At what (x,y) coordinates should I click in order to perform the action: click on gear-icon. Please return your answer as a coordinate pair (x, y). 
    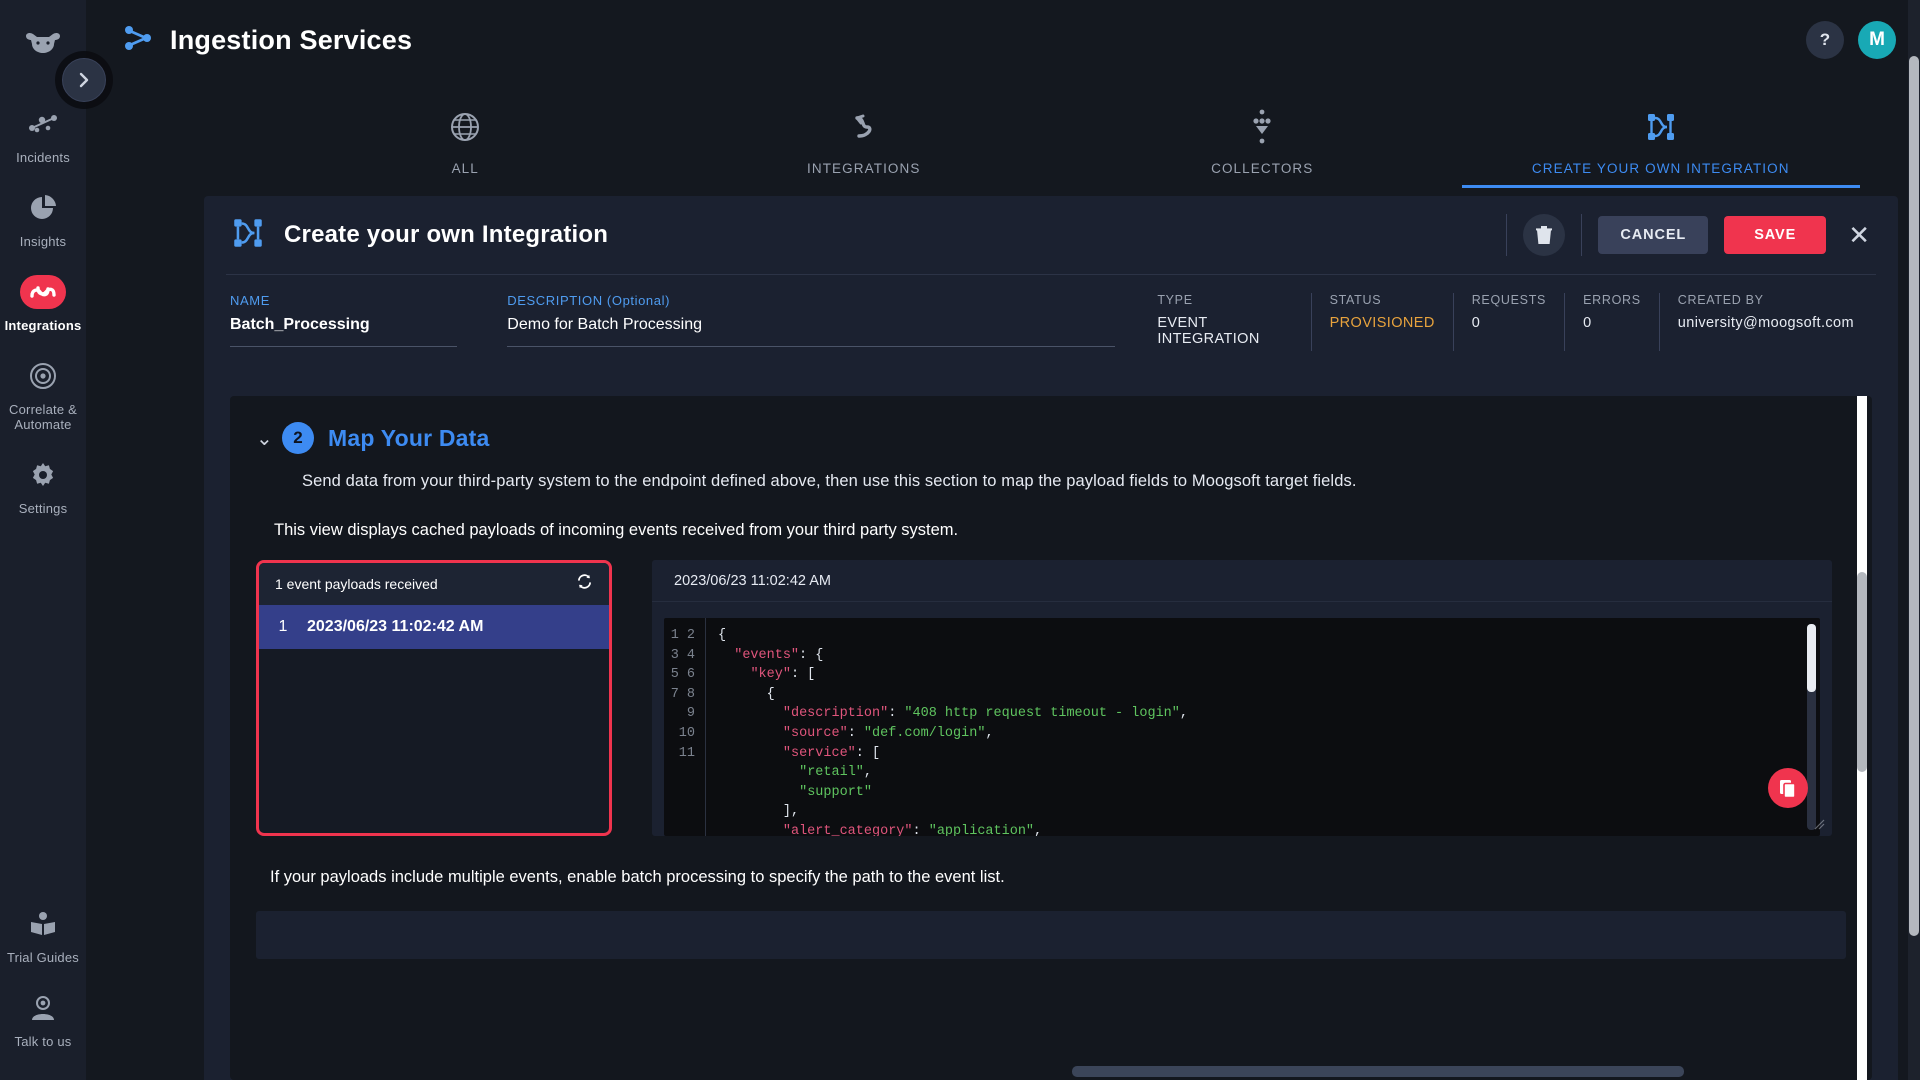
    Looking at the image, I should click on (43, 475).